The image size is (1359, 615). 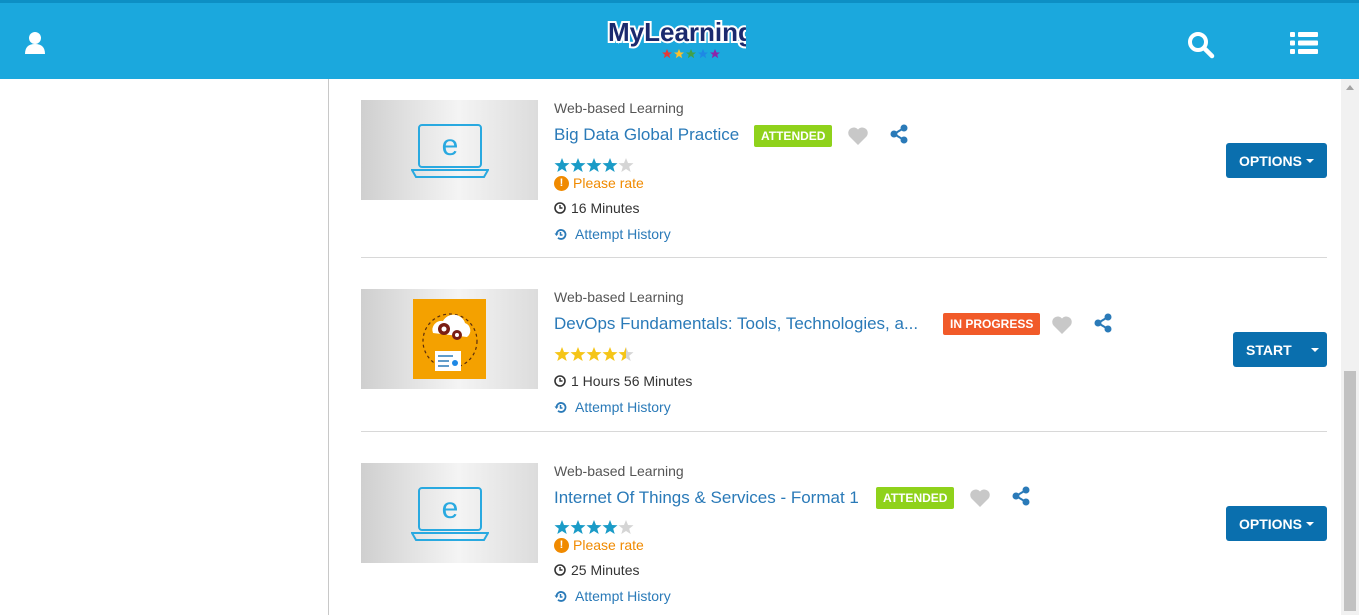 What do you see at coordinates (677, 32) in the screenshot?
I see `svg-text: MyLearning` at bounding box center [677, 32].